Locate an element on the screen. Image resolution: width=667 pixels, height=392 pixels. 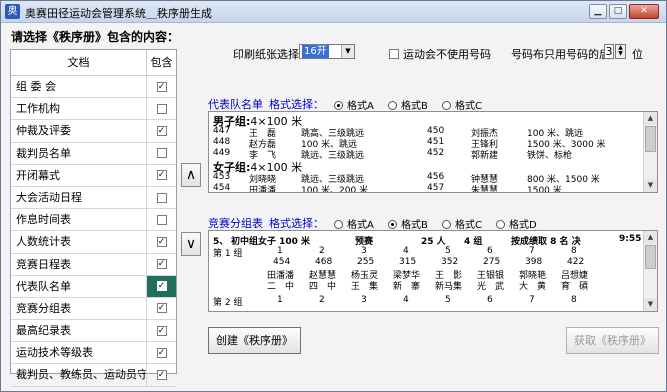
fetch-button: 获取《秩序册》 is located at coordinates (612, 340).